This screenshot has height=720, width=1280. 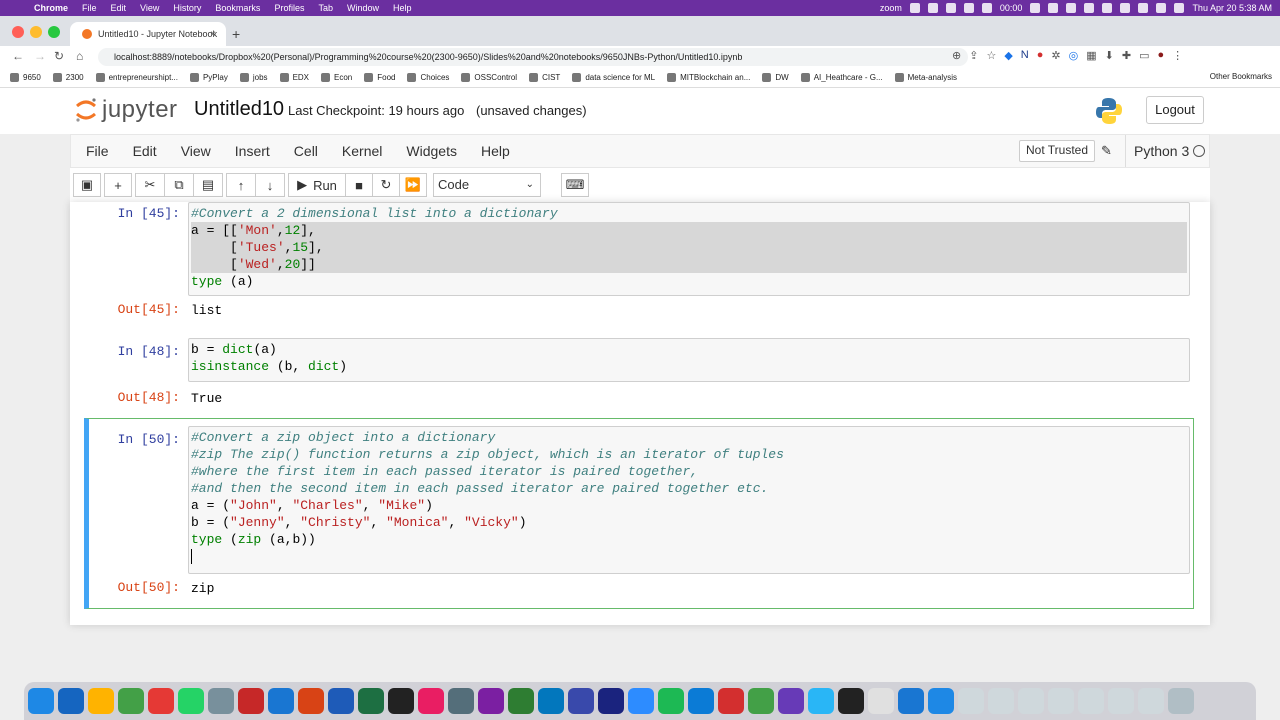 What do you see at coordinates (359, 185) in the screenshot?
I see `interrupt-button: ■` at bounding box center [359, 185].